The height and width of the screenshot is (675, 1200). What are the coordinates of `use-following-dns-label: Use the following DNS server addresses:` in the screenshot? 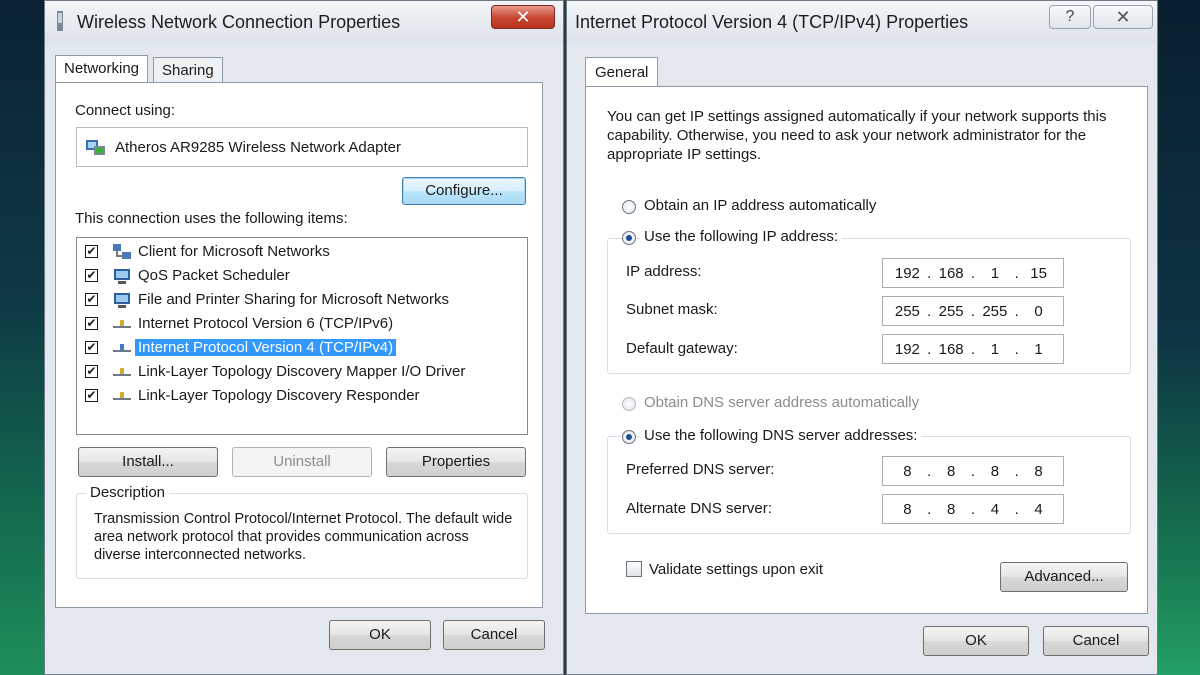 It's located at (781, 435).